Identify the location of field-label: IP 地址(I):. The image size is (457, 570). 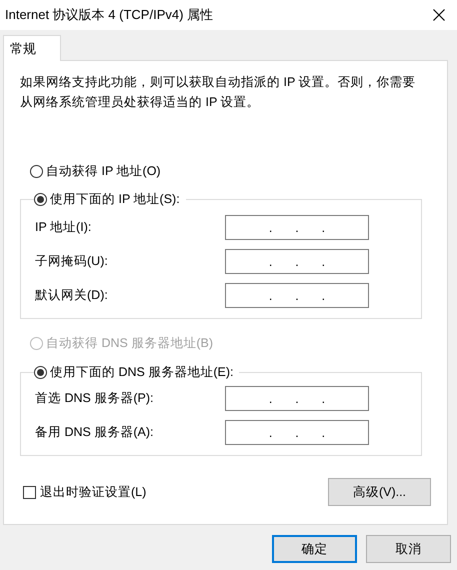
(63, 227).